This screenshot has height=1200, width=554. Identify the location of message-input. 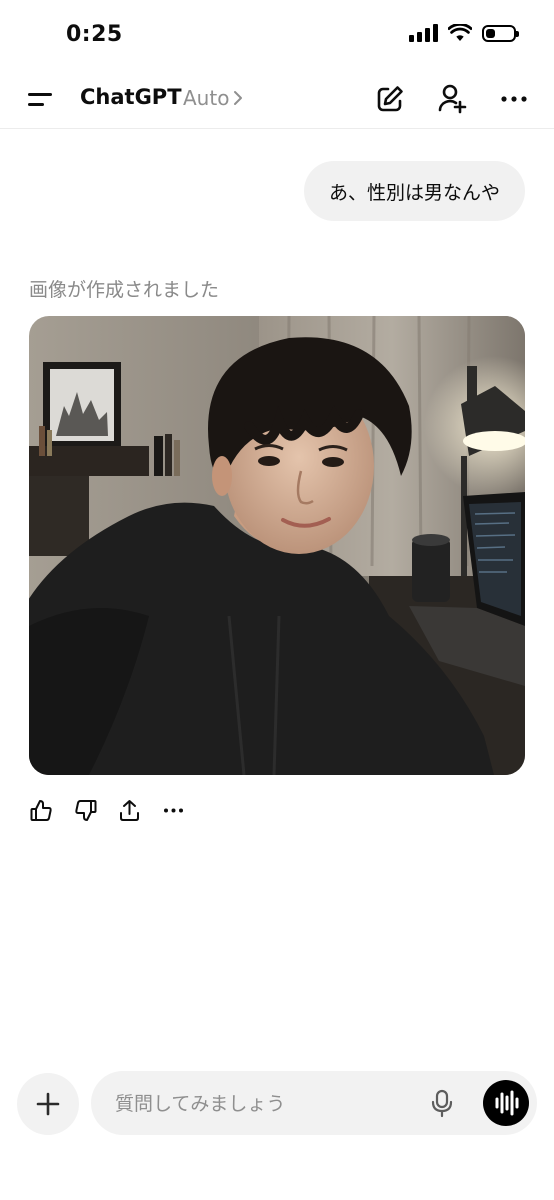
(265, 1104).